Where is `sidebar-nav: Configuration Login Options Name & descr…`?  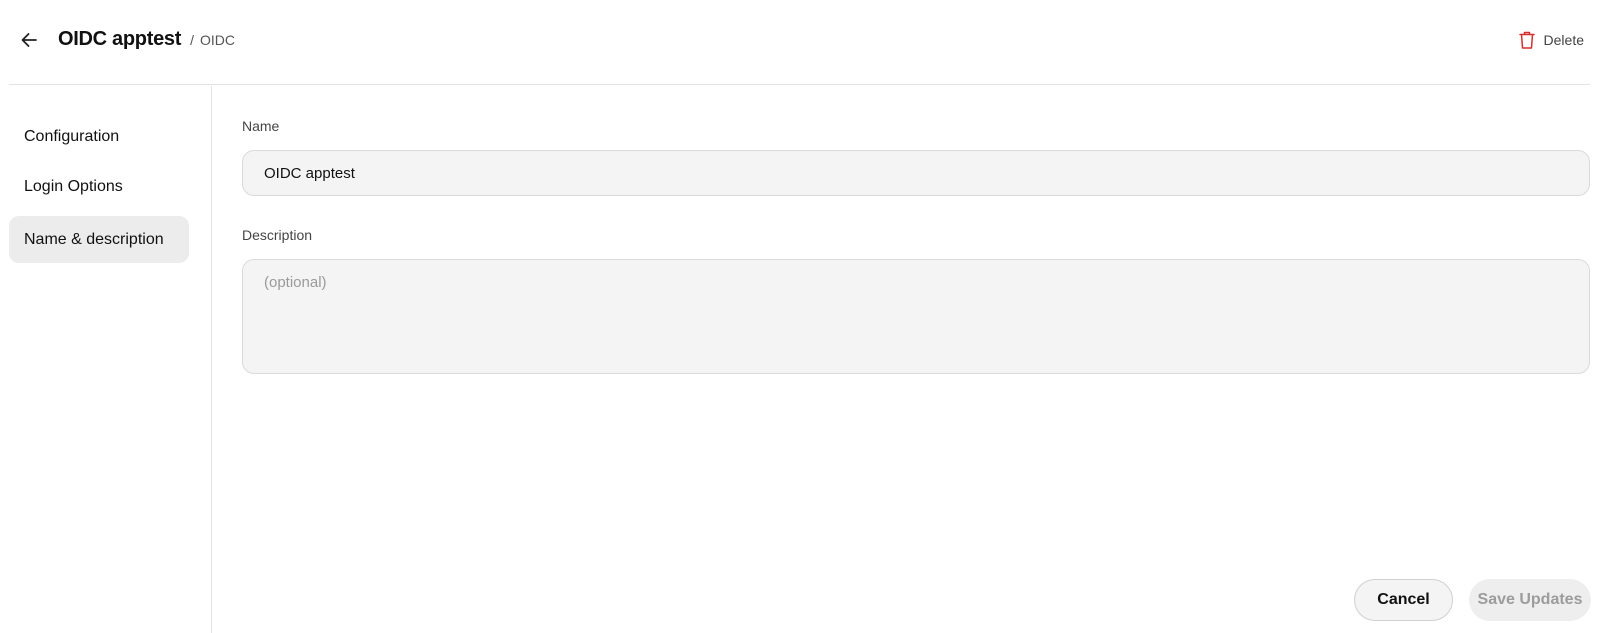 sidebar-nav: Configuration Login Options Name & descr… is located at coordinates (110, 359).